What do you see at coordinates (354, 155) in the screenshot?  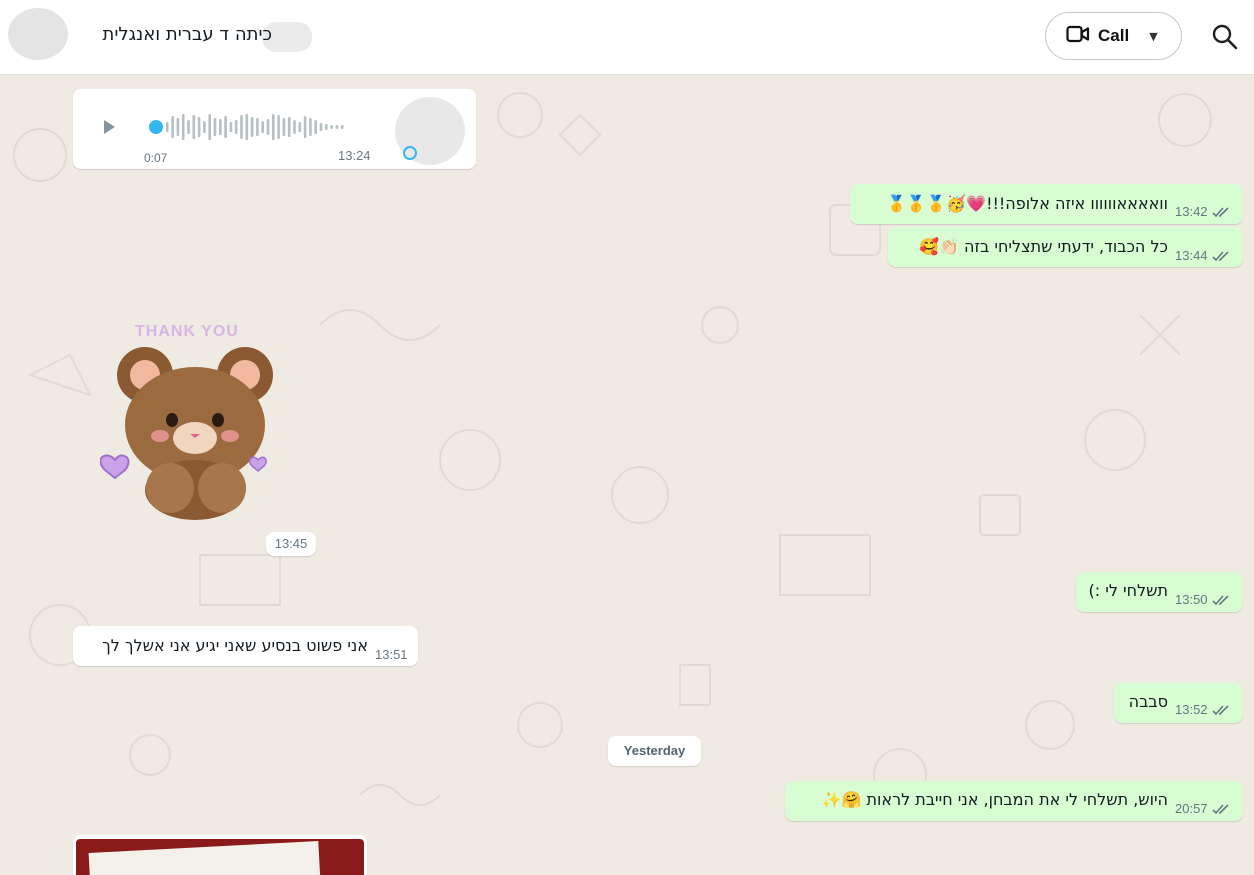 I see `message-time: 13:24` at bounding box center [354, 155].